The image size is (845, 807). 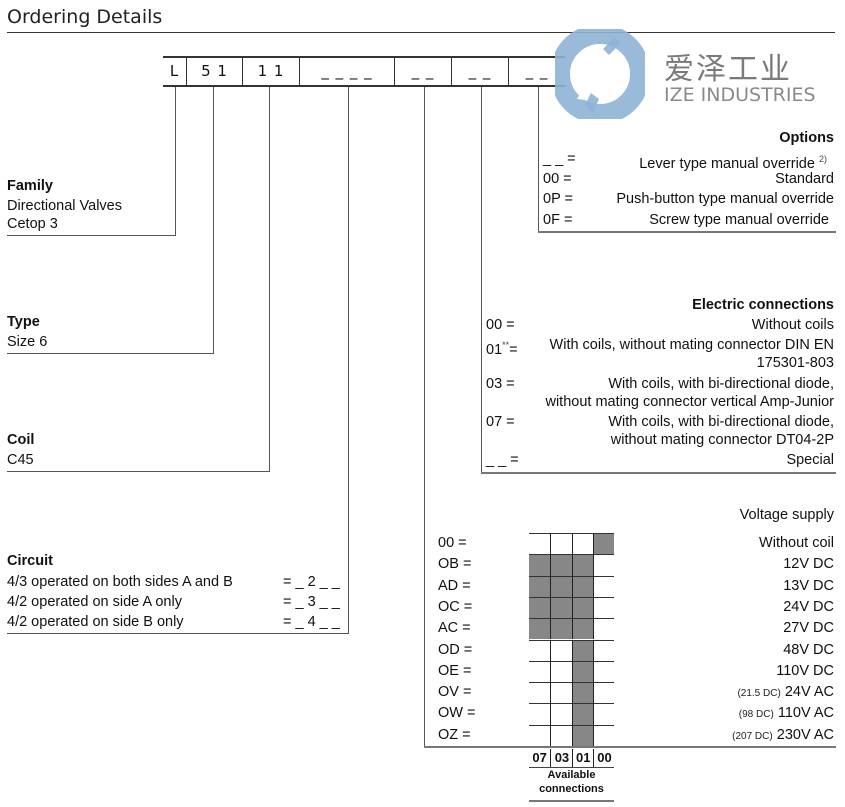 What do you see at coordinates (85, 17) in the screenshot?
I see `page-title: Ordering Details` at bounding box center [85, 17].